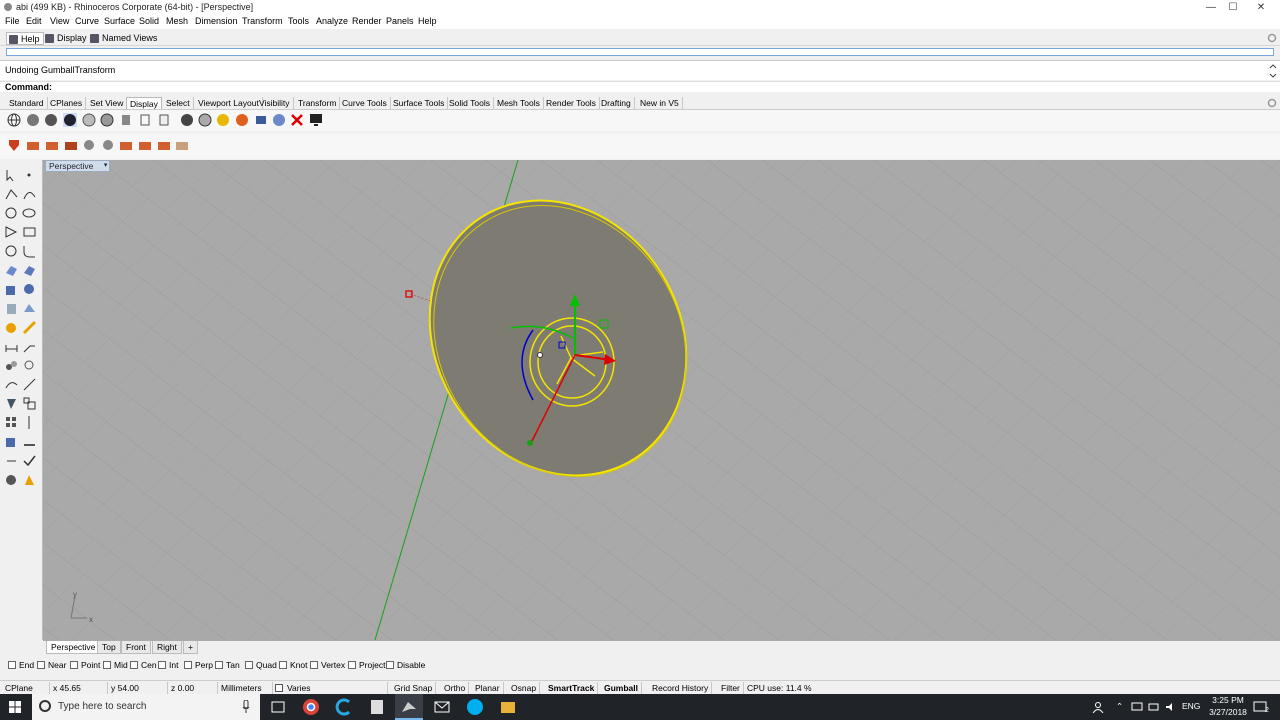 This screenshot has height=720, width=1280. Describe the element at coordinates (508, 707) in the screenshot. I see `file-explorer-icon` at that location.